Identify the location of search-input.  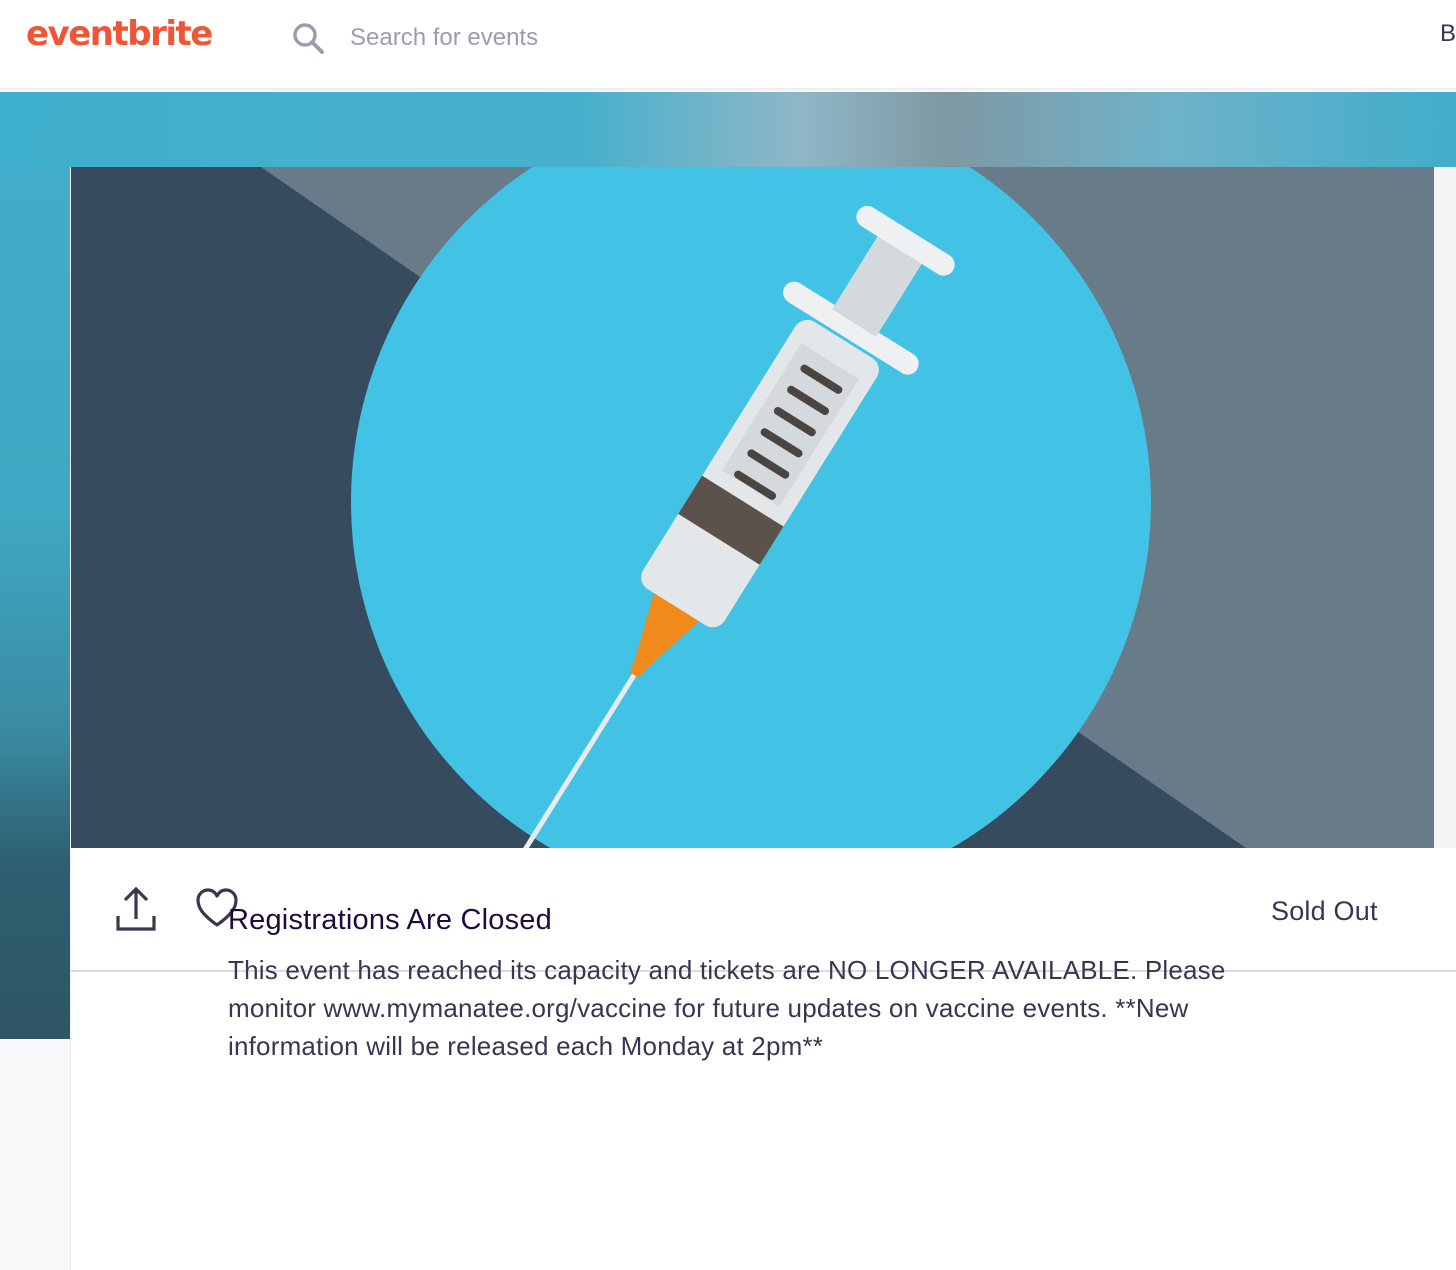
(618, 38).